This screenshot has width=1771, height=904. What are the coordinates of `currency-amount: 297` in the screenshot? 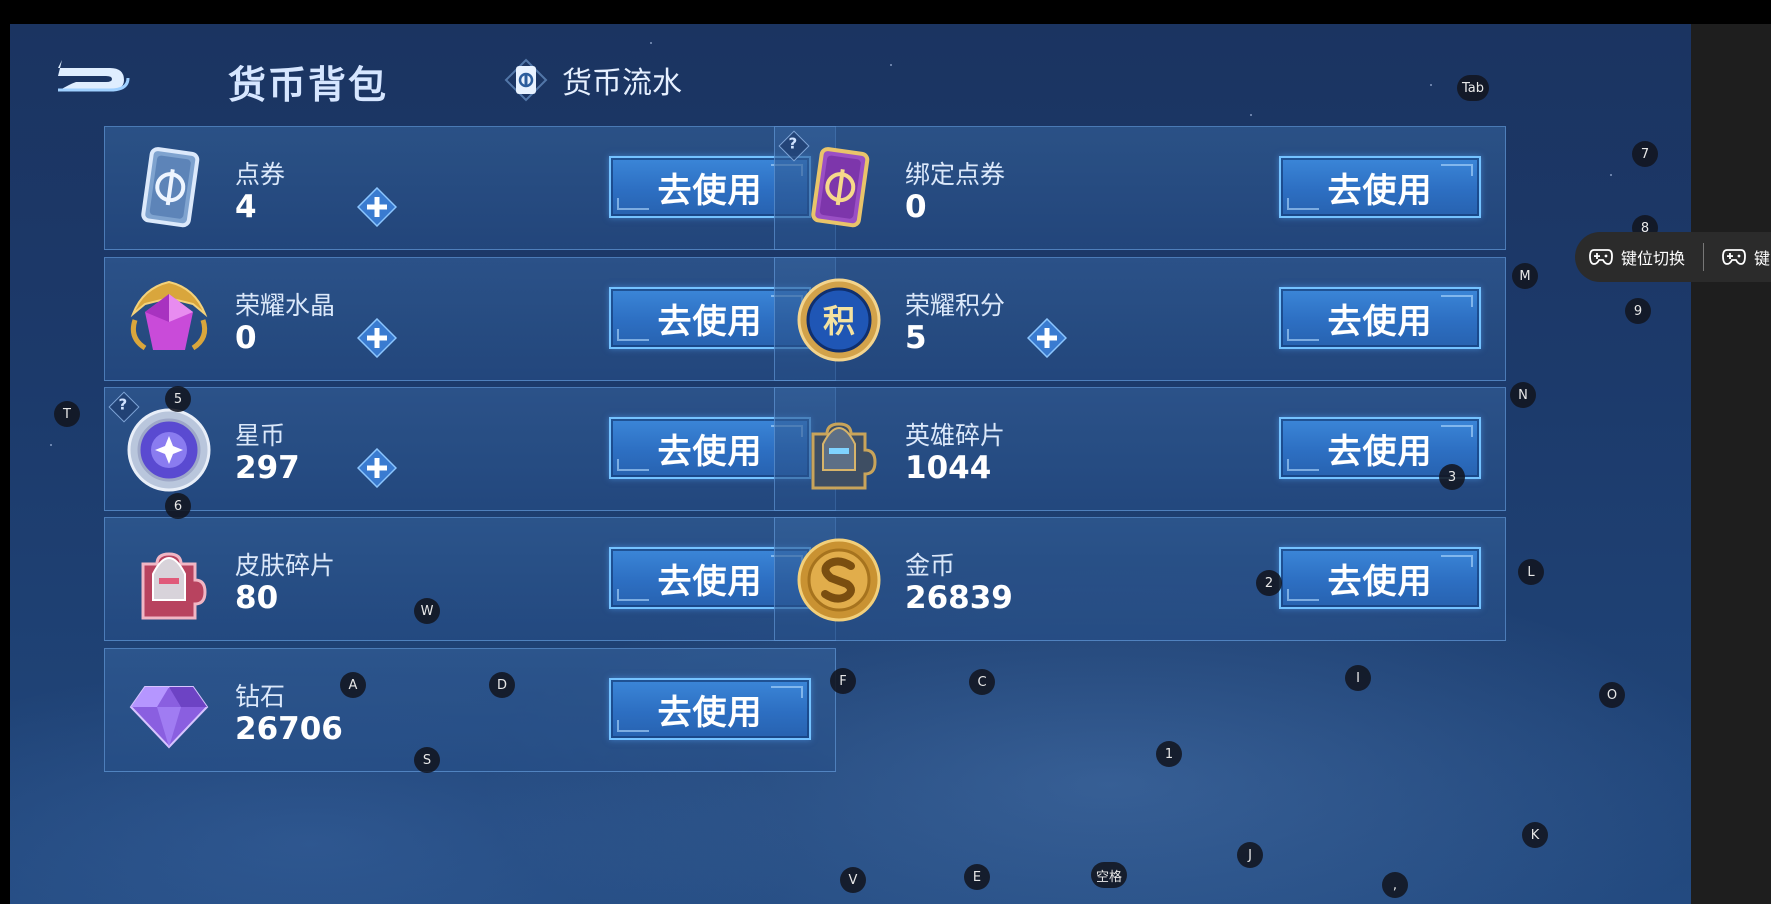 It's located at (267, 468).